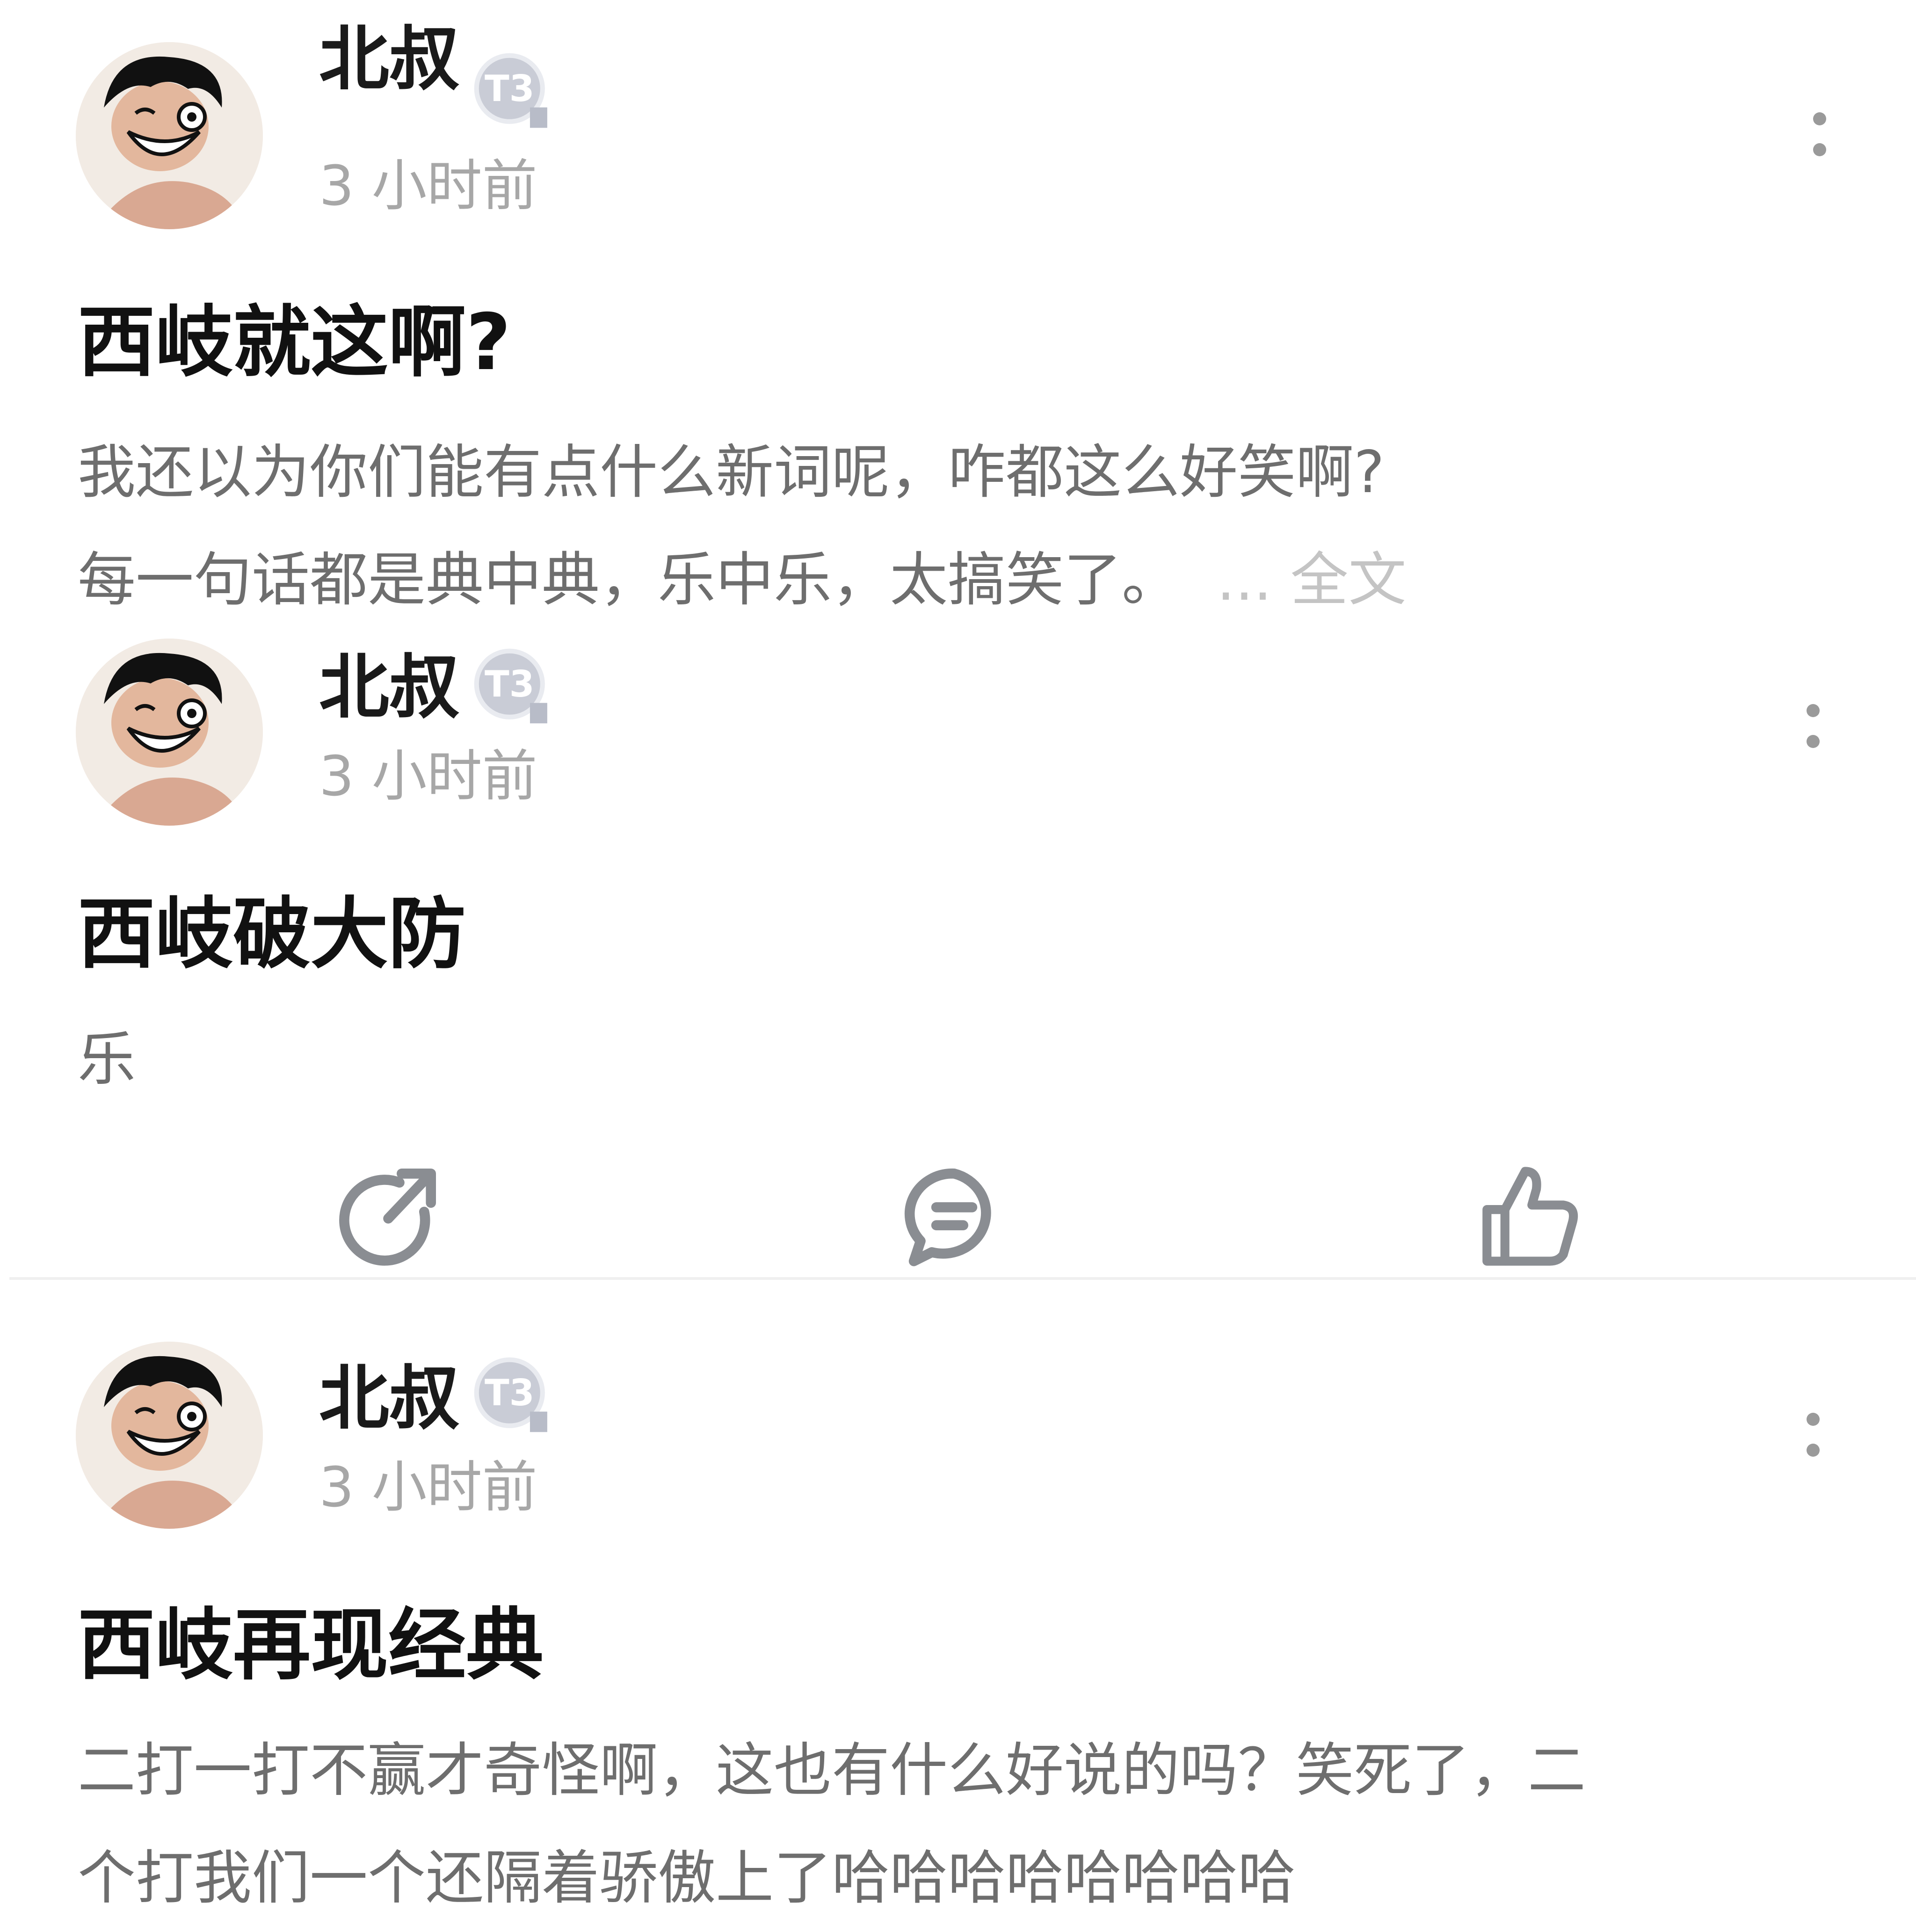  What do you see at coordinates (311, 1646) in the screenshot?
I see `post-title: 西岐再现经典` at bounding box center [311, 1646].